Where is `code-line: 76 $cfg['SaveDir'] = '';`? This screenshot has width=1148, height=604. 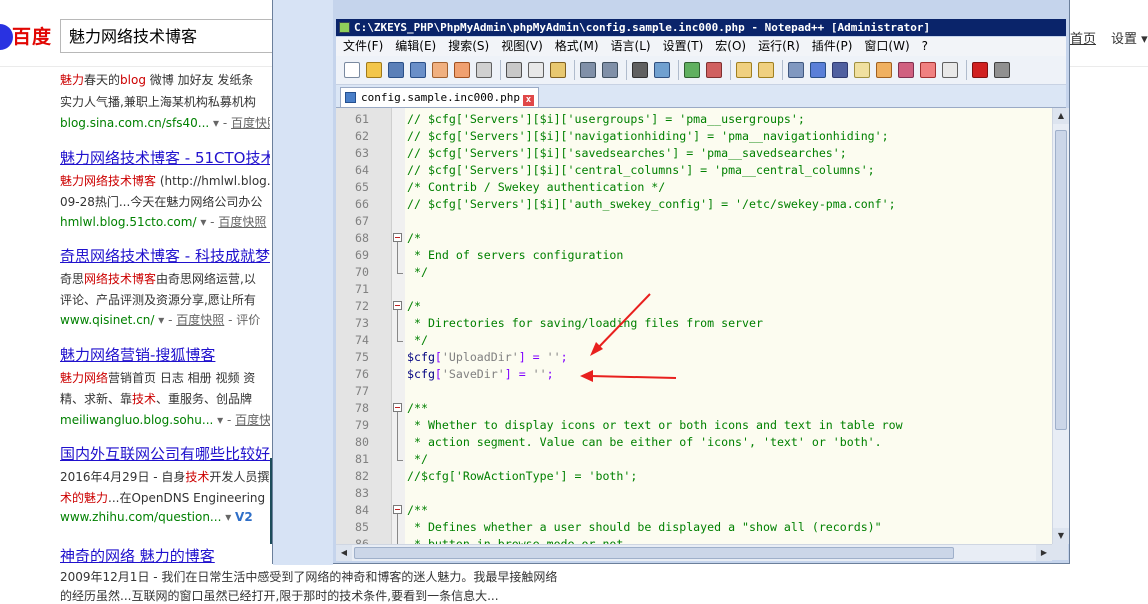 code-line: 76 $cfg['SaveDir'] = ''; is located at coordinates (694, 374).